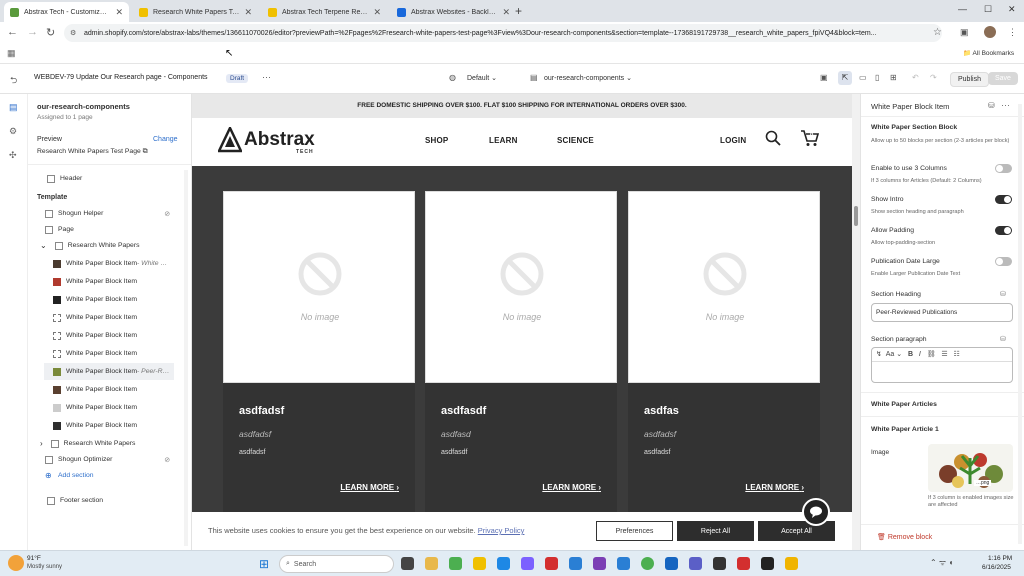  Describe the element at coordinates (893, 77) in the screenshot. I see `fullscreen-icon: ⊞` at that location.